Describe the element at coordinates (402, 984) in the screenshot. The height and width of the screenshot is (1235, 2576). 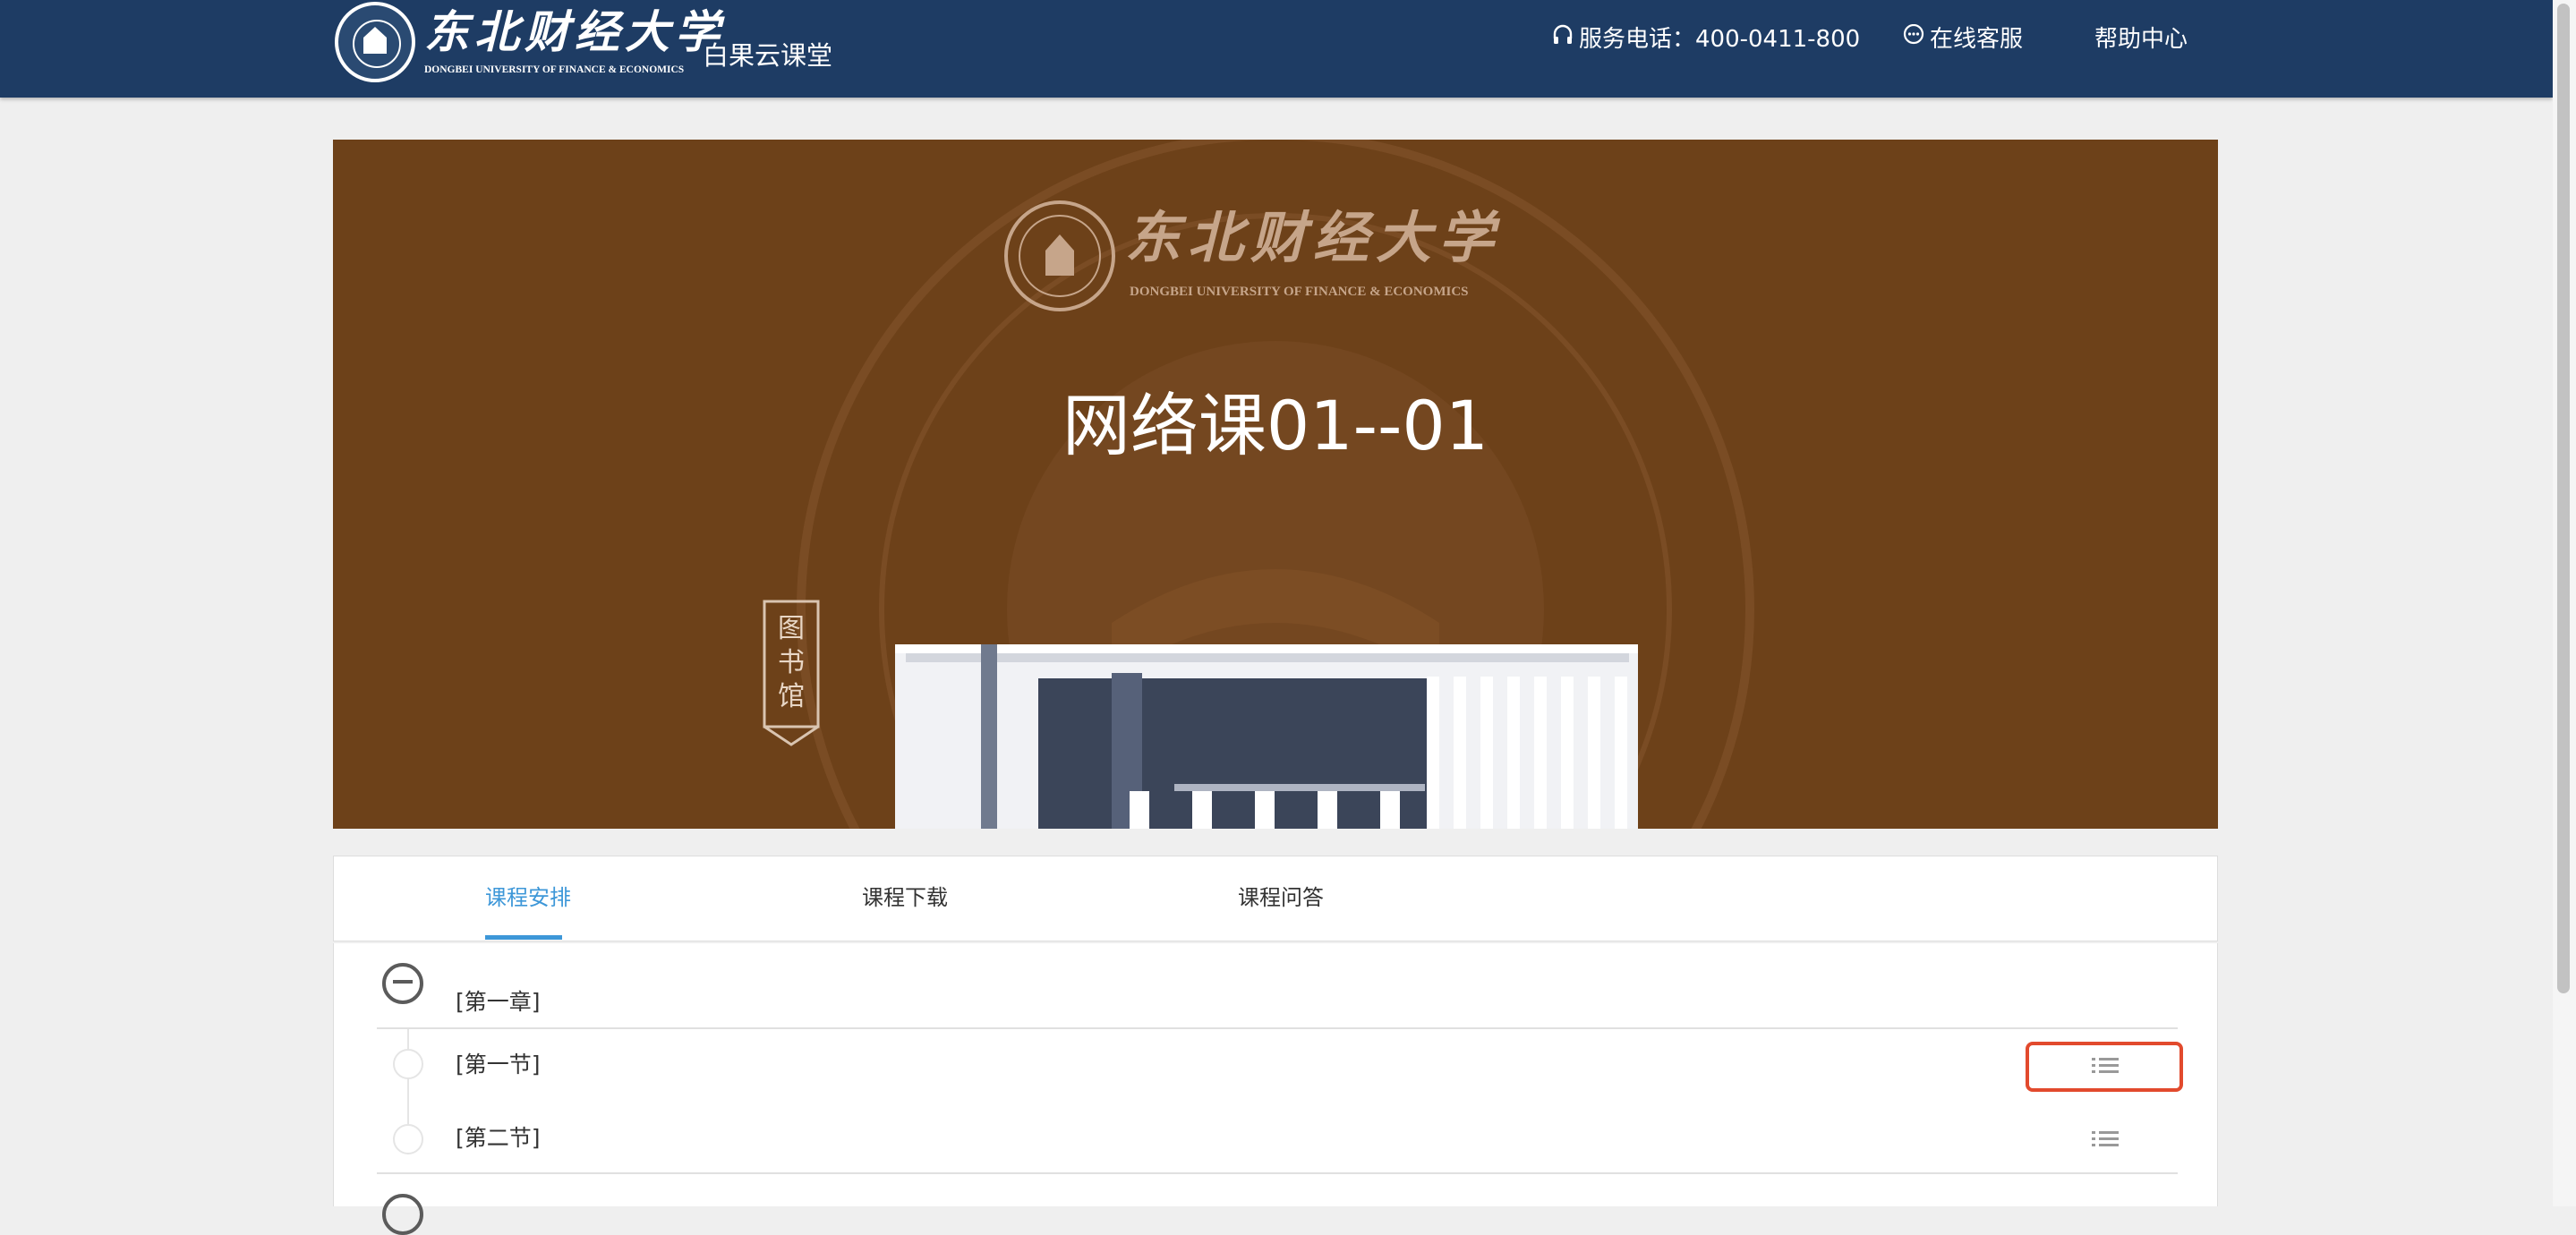
I see `collapse-minus-icon` at that location.